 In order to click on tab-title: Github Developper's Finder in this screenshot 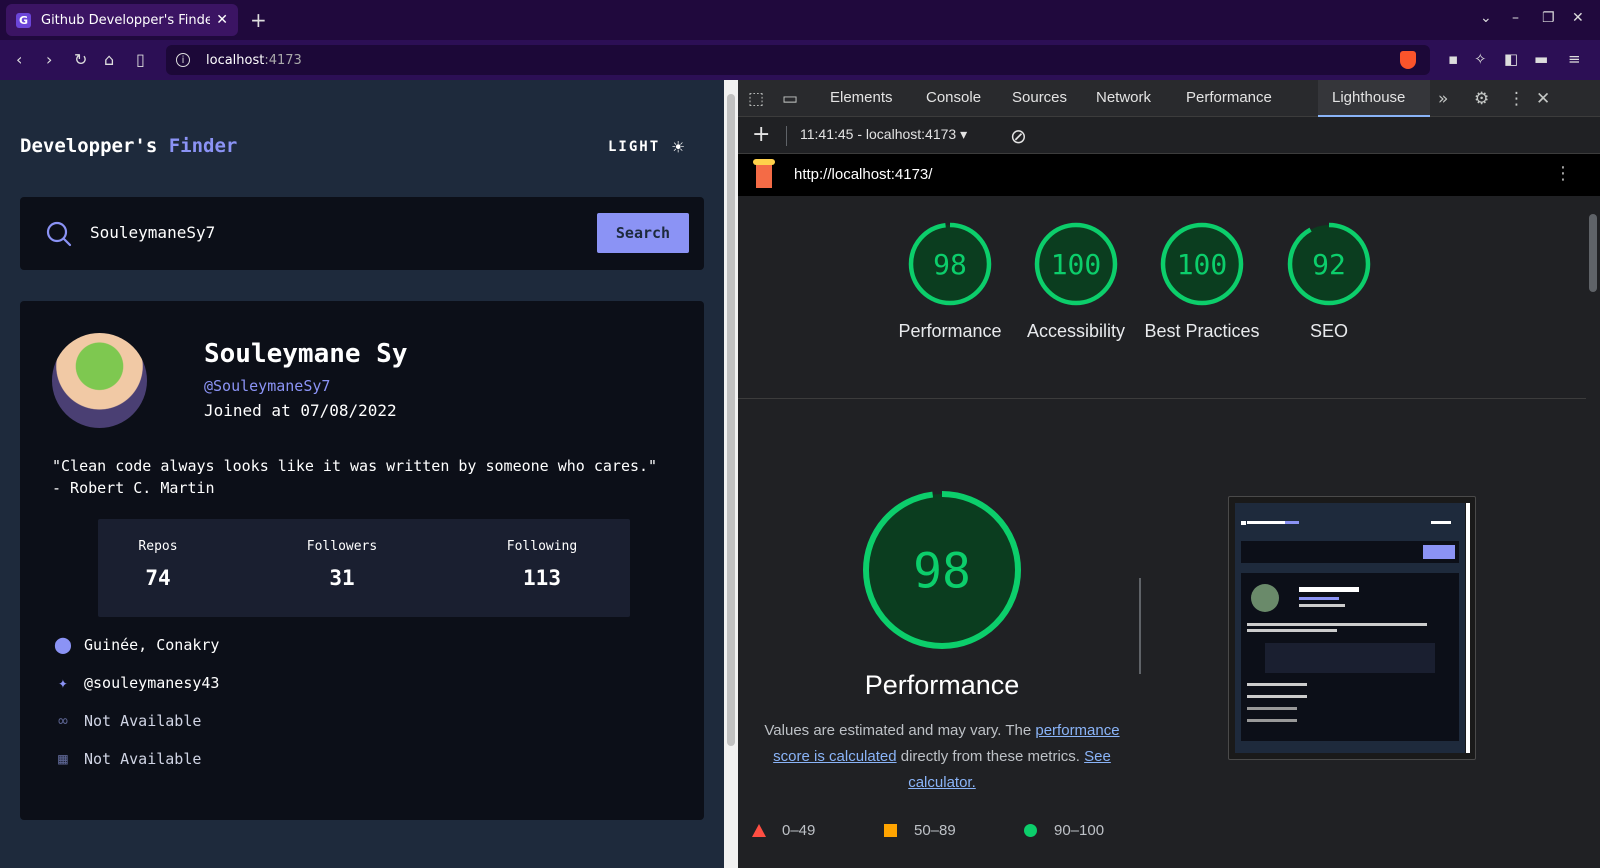, I will do `click(126, 20)`.